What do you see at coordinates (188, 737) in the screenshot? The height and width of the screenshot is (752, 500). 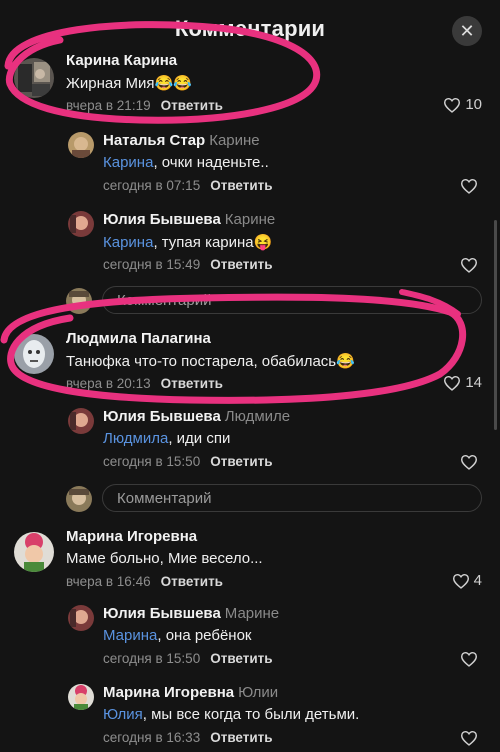 I see `comment-meta: сегодня в 16:33 Ответить` at bounding box center [188, 737].